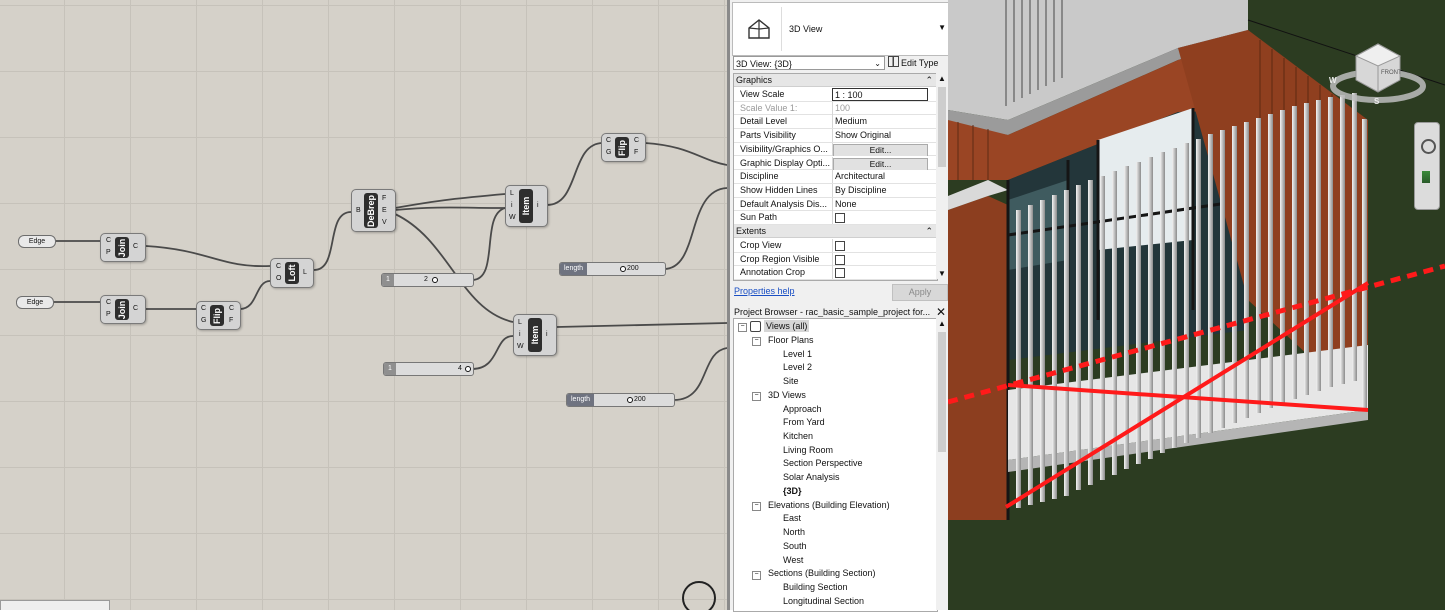 This screenshot has height=612, width=1445. I want to click on loft-component: C O Loft L, so click(292, 273).